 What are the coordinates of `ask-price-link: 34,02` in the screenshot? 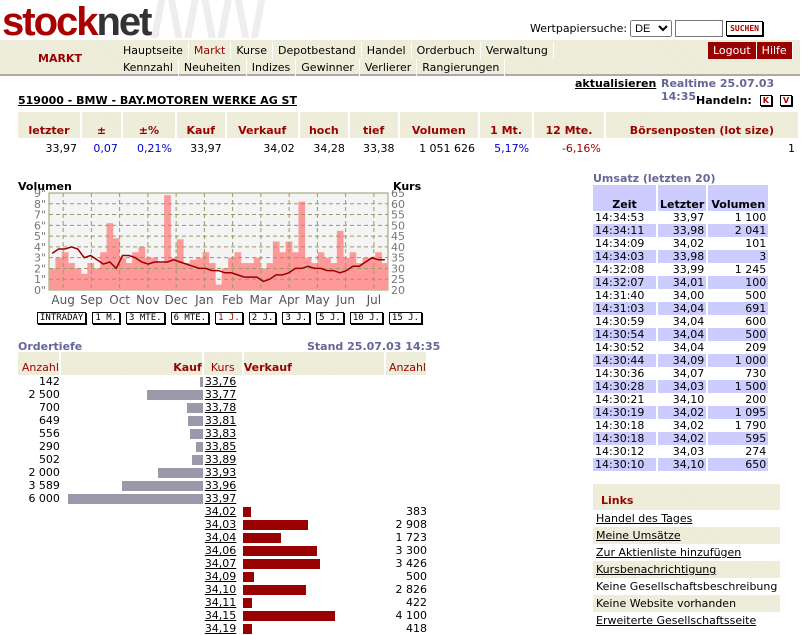 It's located at (223, 511).